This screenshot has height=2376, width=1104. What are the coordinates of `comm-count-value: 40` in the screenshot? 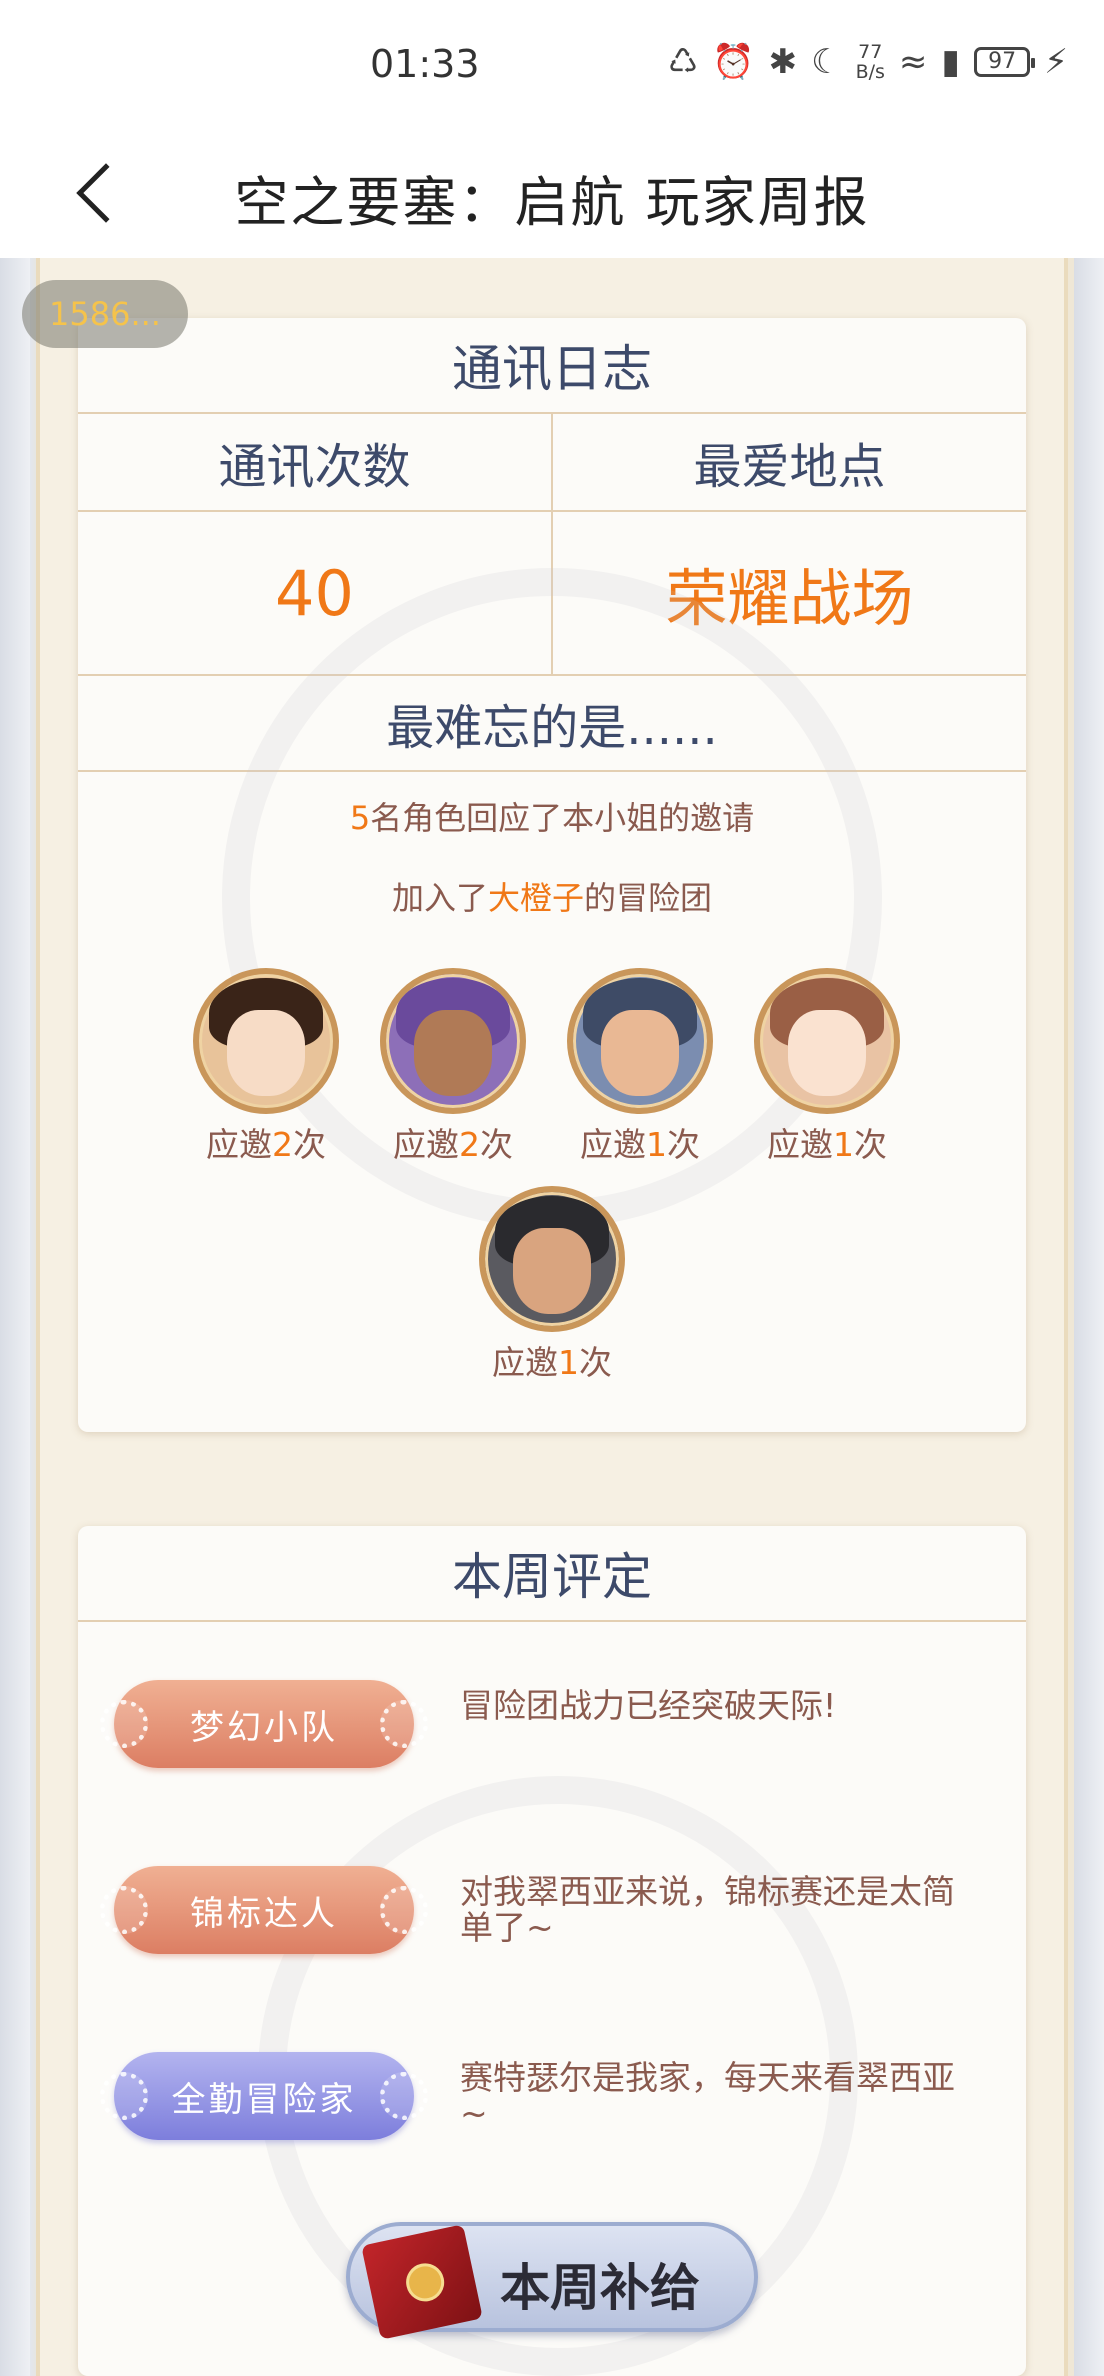 It's located at (314, 593).